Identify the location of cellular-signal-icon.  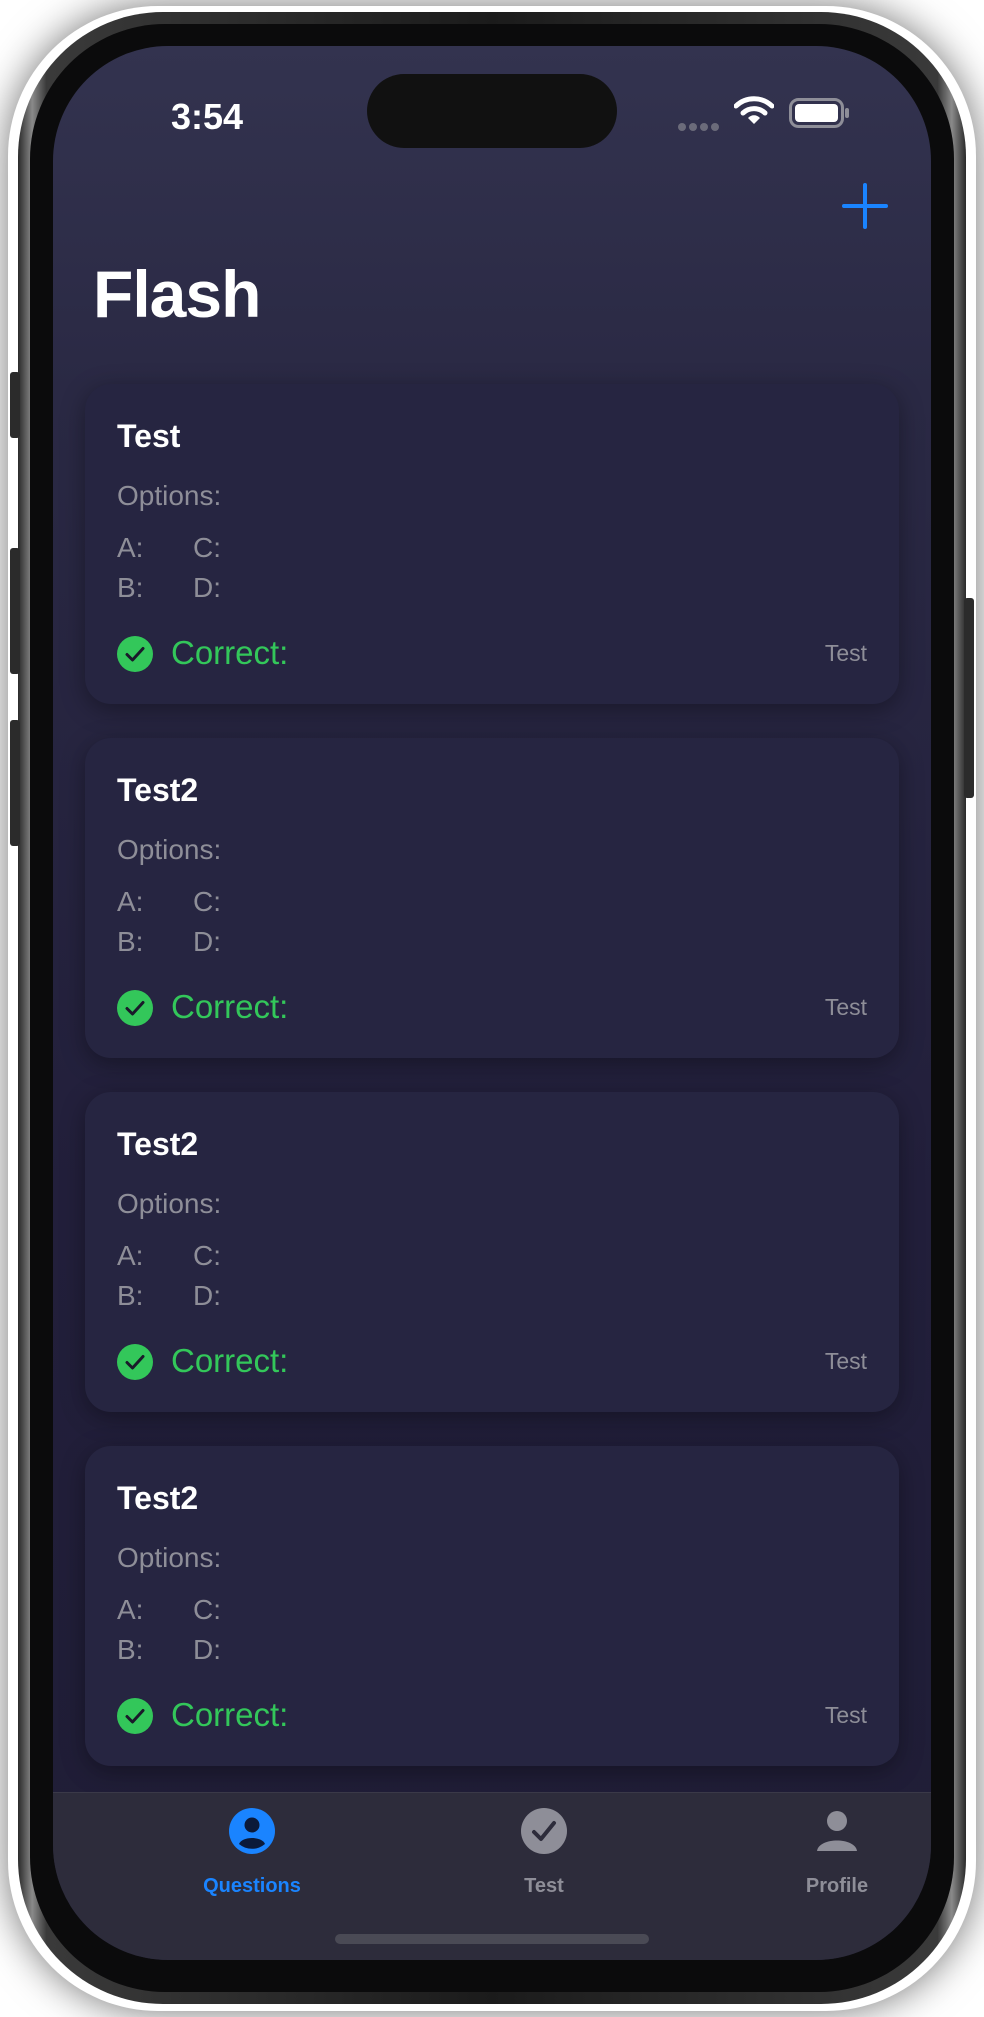
(701, 124).